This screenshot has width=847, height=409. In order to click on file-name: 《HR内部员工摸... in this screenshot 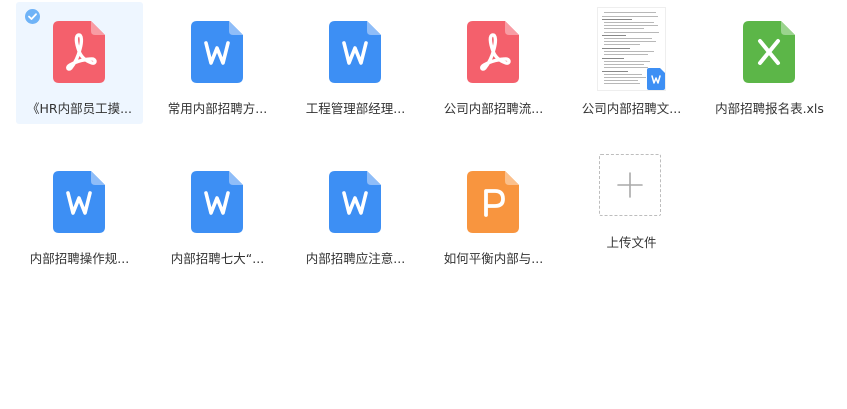, I will do `click(79, 108)`.